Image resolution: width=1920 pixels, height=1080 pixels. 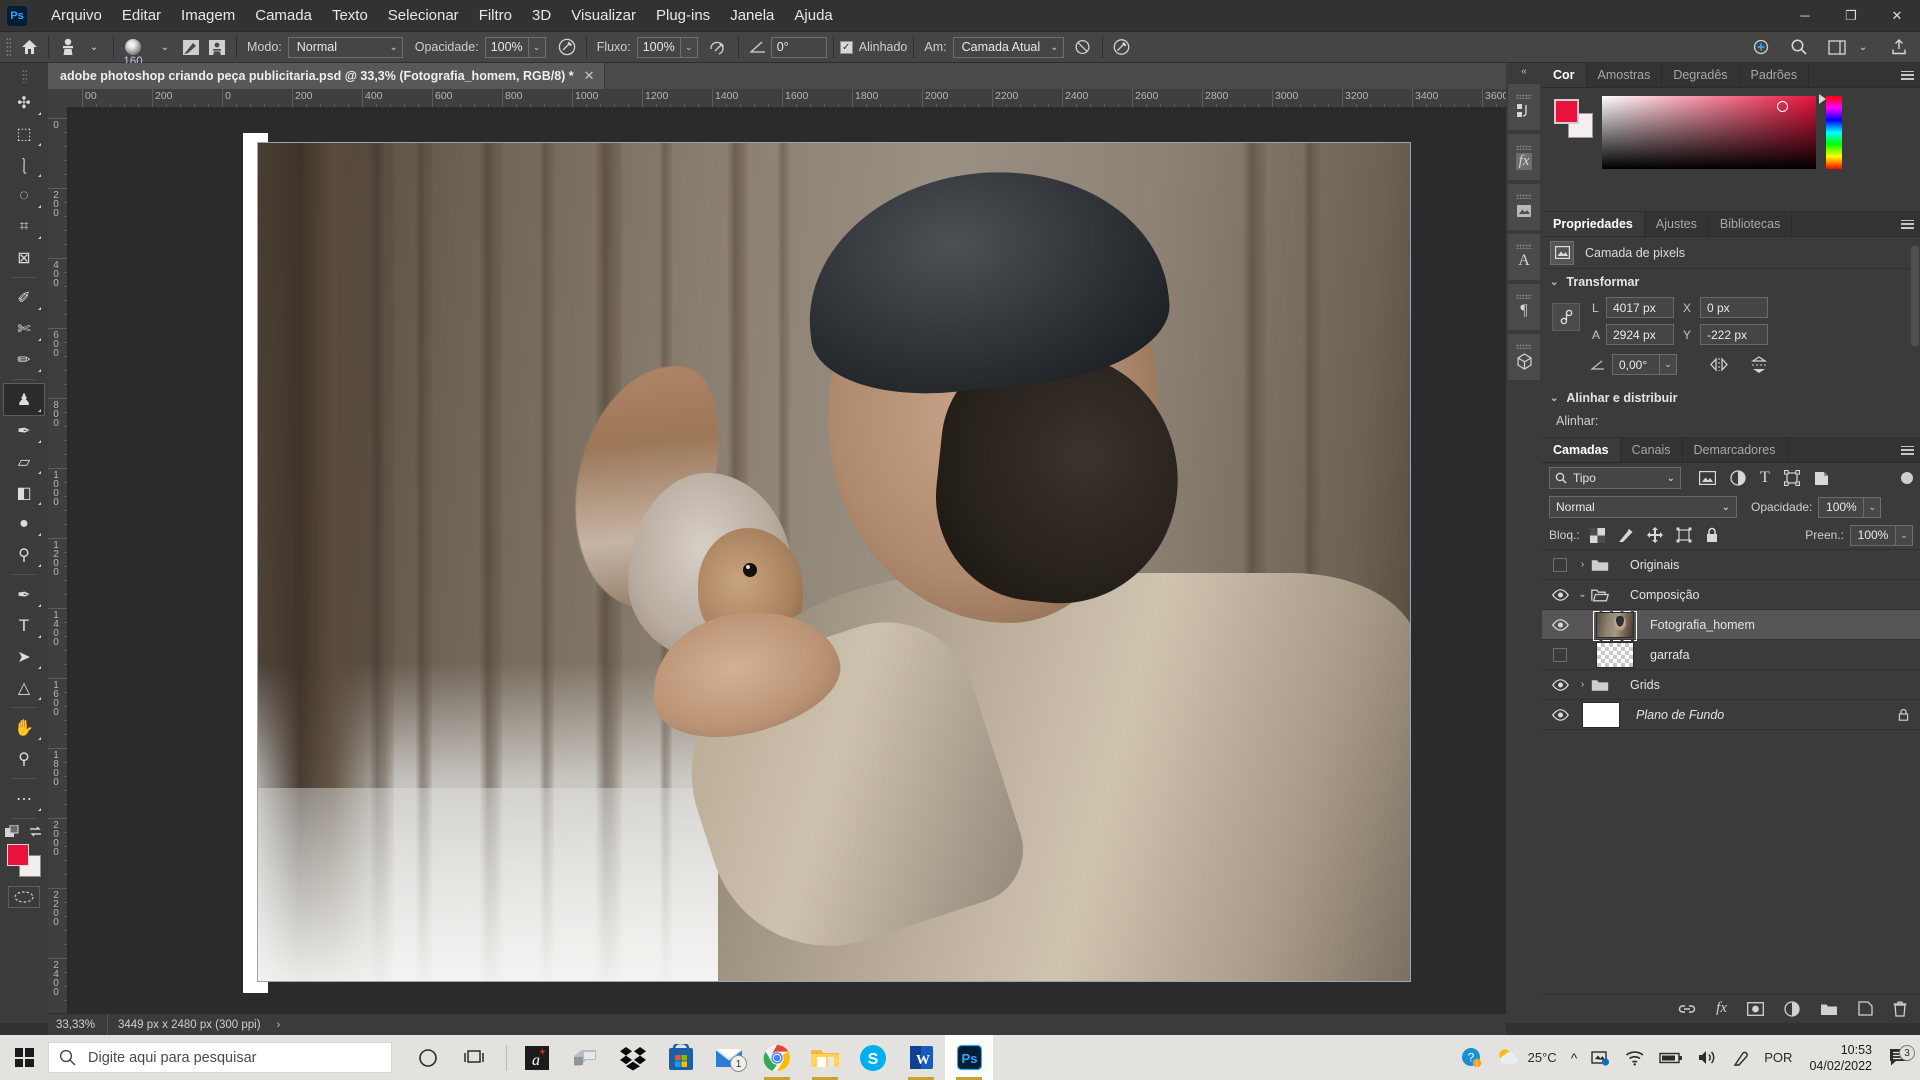 What do you see at coordinates (1008, 47) in the screenshot?
I see `sample-select: Camada Atual ⌄` at bounding box center [1008, 47].